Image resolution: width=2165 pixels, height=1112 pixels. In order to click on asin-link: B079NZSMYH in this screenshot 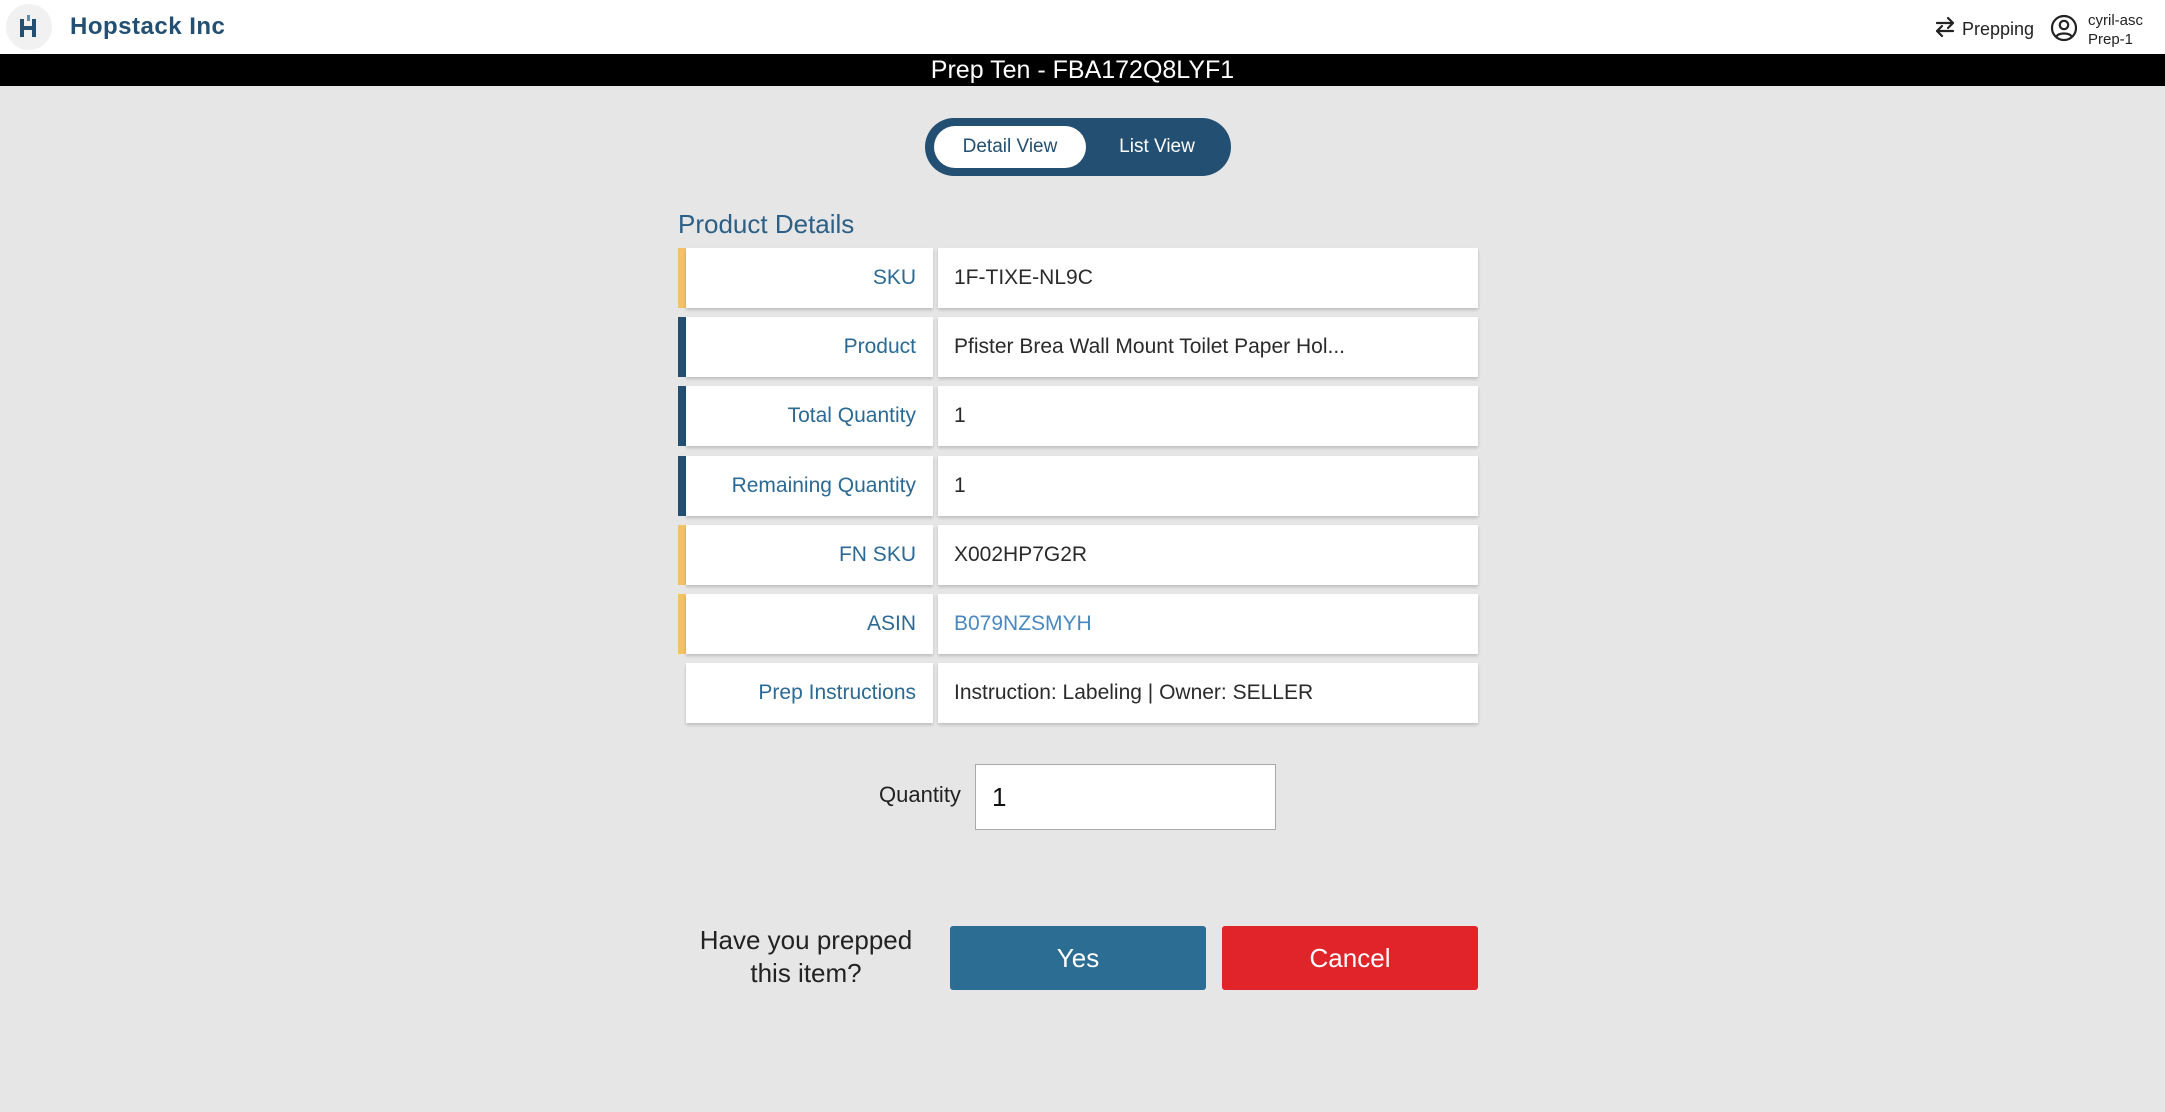, I will do `click(1208, 624)`.